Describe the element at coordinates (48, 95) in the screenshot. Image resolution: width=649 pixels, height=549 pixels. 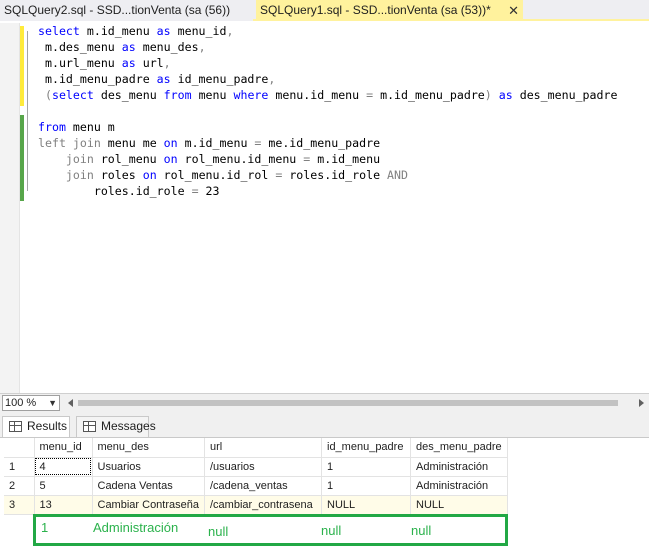
I see `code-token: (` at that location.